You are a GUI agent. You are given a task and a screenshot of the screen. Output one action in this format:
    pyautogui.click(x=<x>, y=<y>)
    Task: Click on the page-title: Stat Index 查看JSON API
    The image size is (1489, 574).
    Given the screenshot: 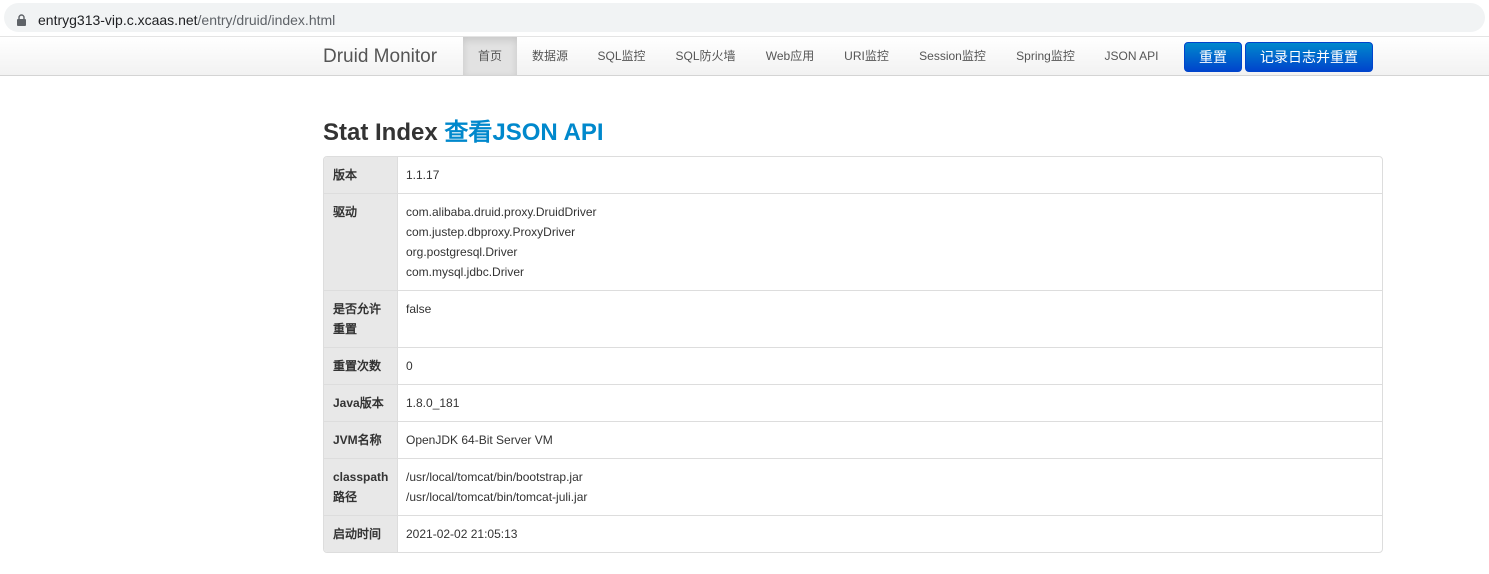 What is the action you would take?
    pyautogui.click(x=463, y=129)
    